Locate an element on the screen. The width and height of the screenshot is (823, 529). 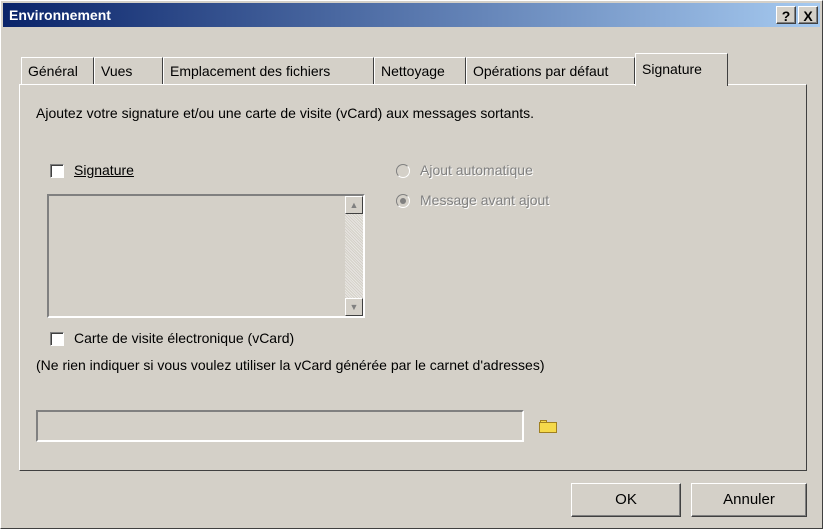
message-before-add-label: Message avant ajout is located at coordinates (485, 200).